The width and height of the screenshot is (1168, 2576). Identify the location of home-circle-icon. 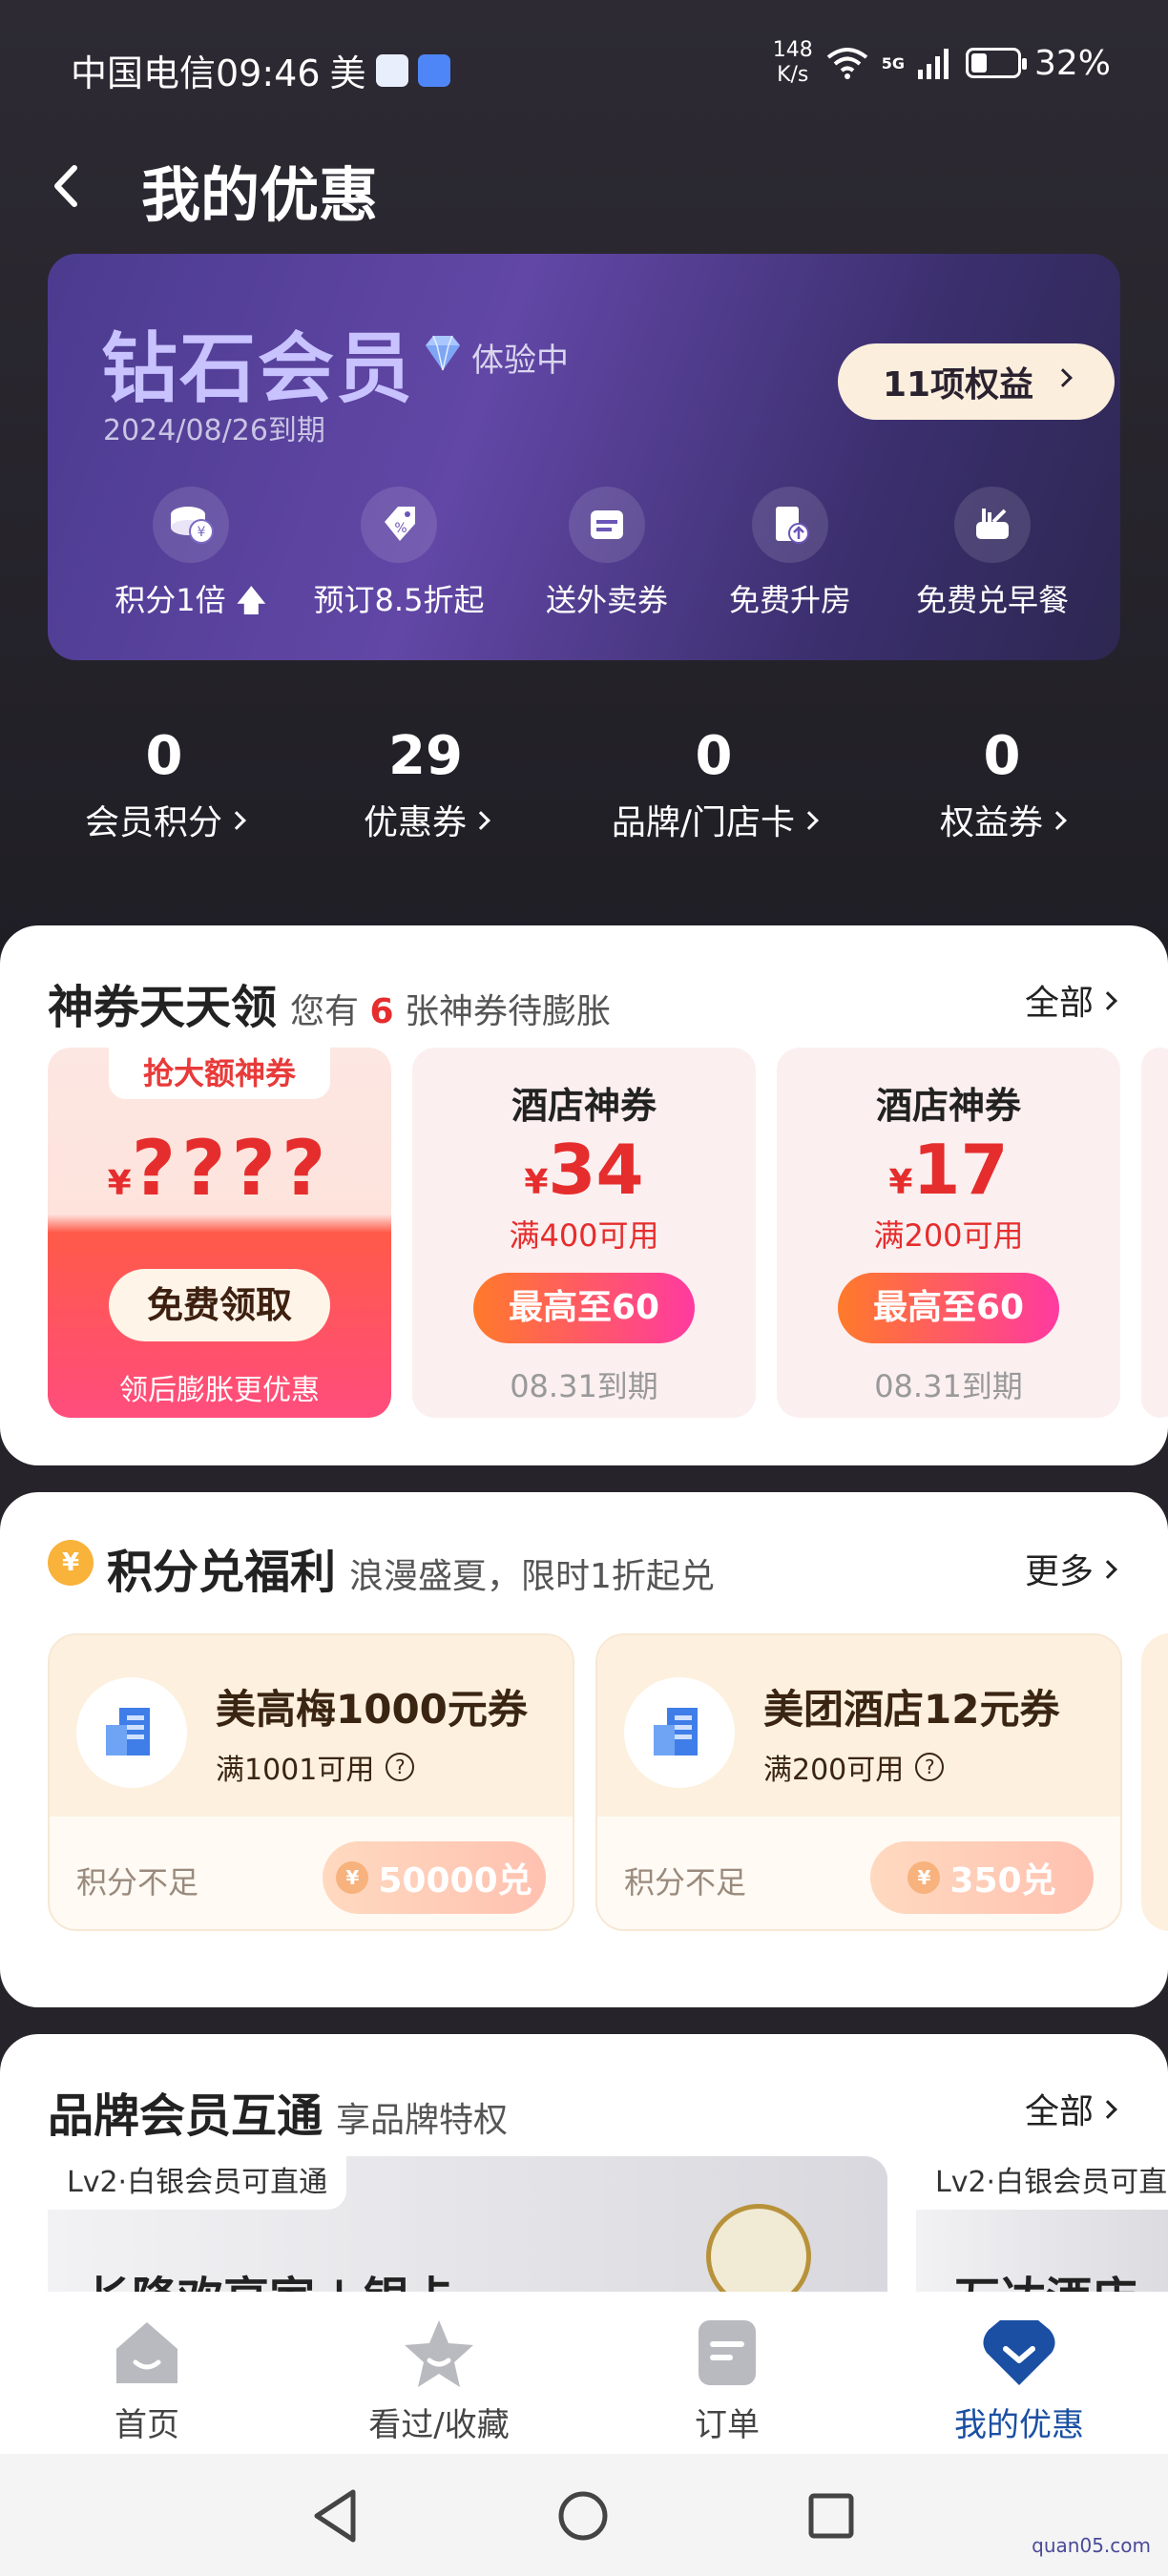
(583, 2516).